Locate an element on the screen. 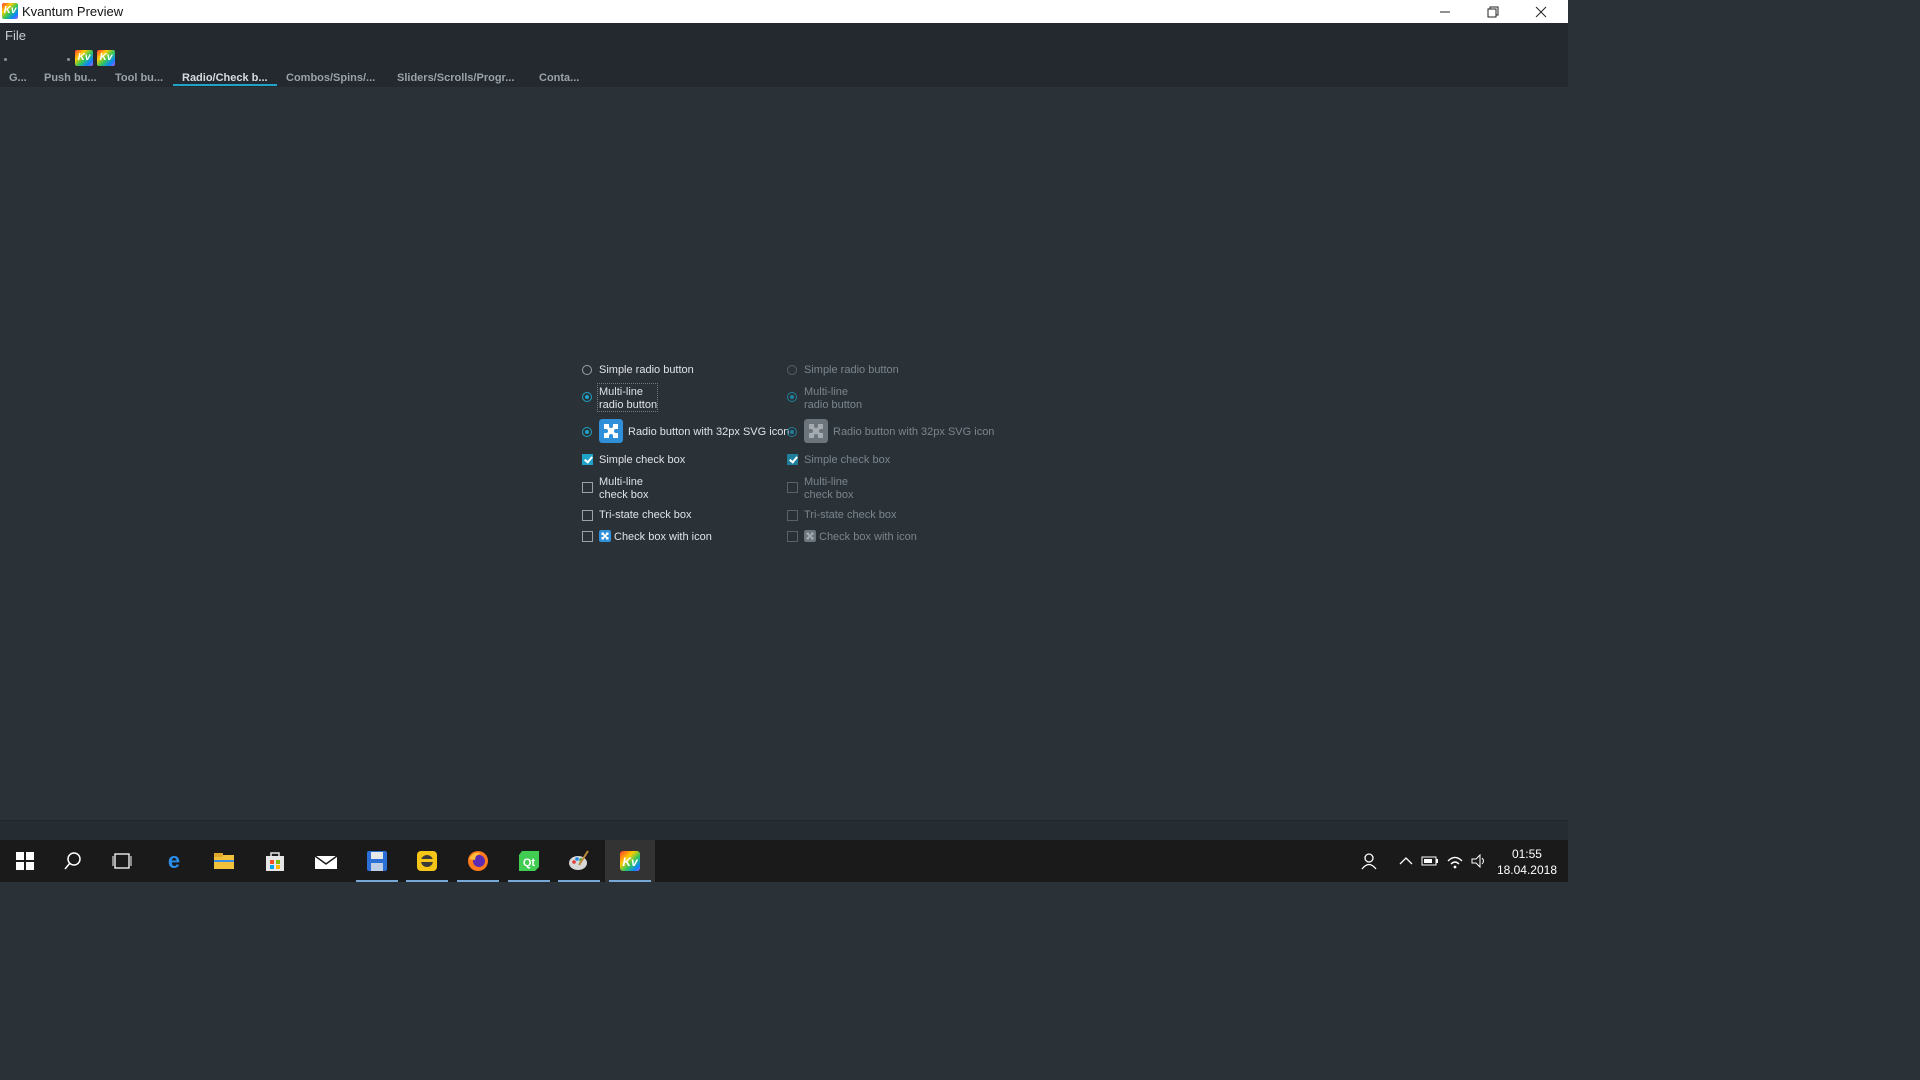  clock: 01:55 18.04.2018 is located at coordinates (1527, 862).